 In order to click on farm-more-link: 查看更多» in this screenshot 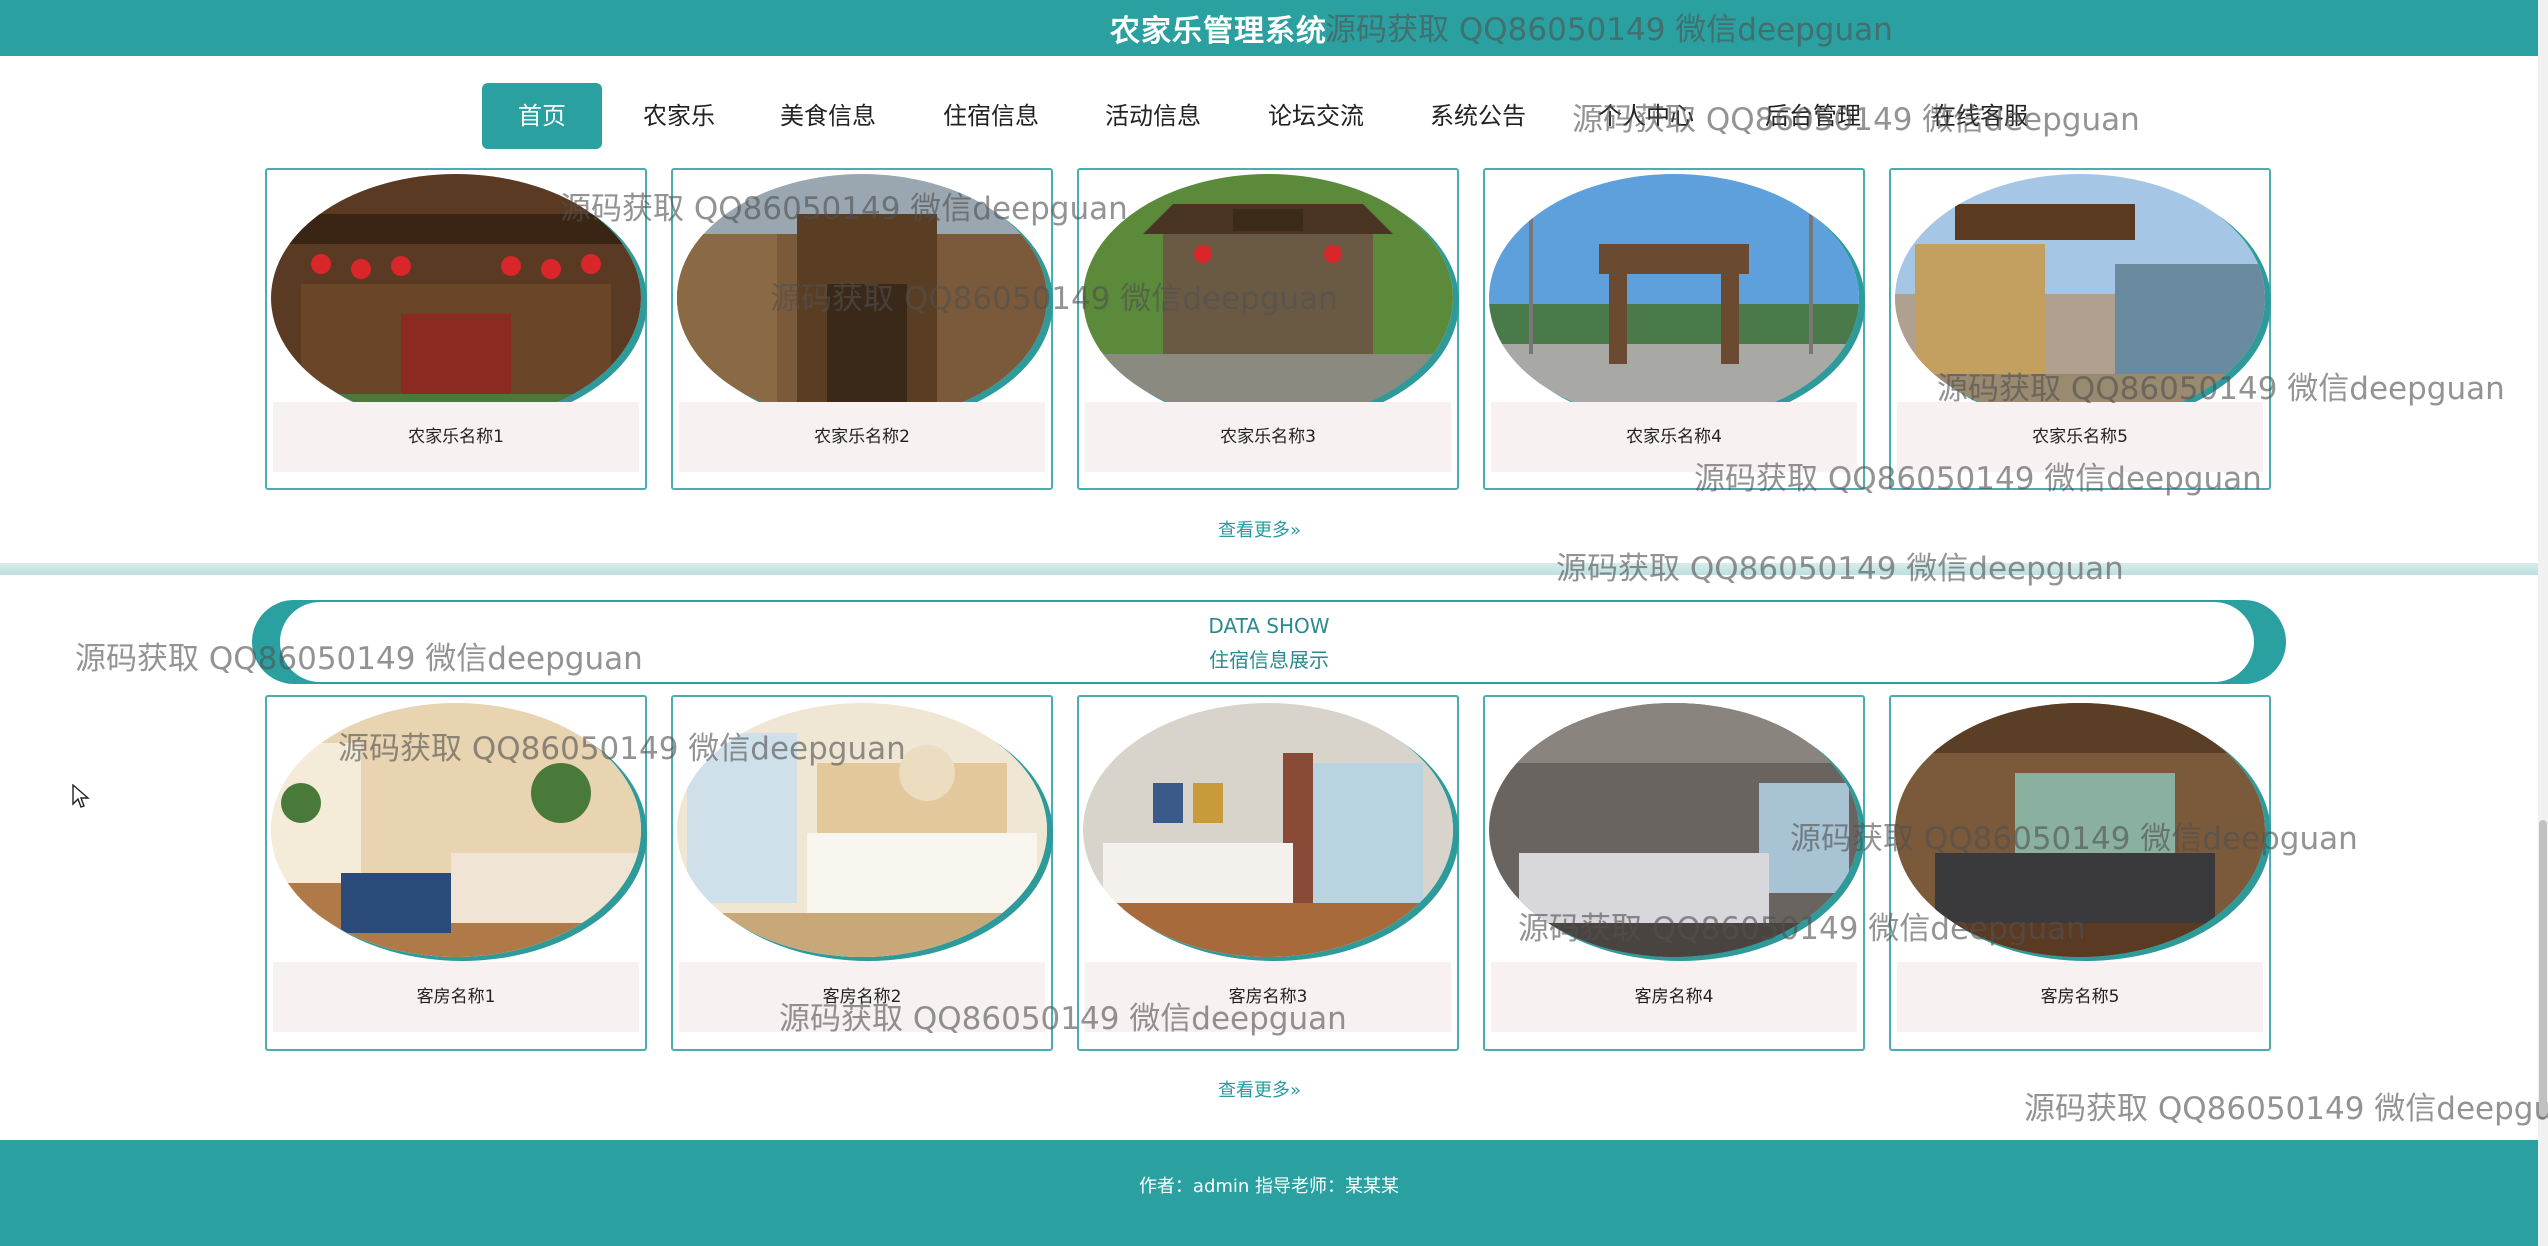, I will do `click(1259, 529)`.